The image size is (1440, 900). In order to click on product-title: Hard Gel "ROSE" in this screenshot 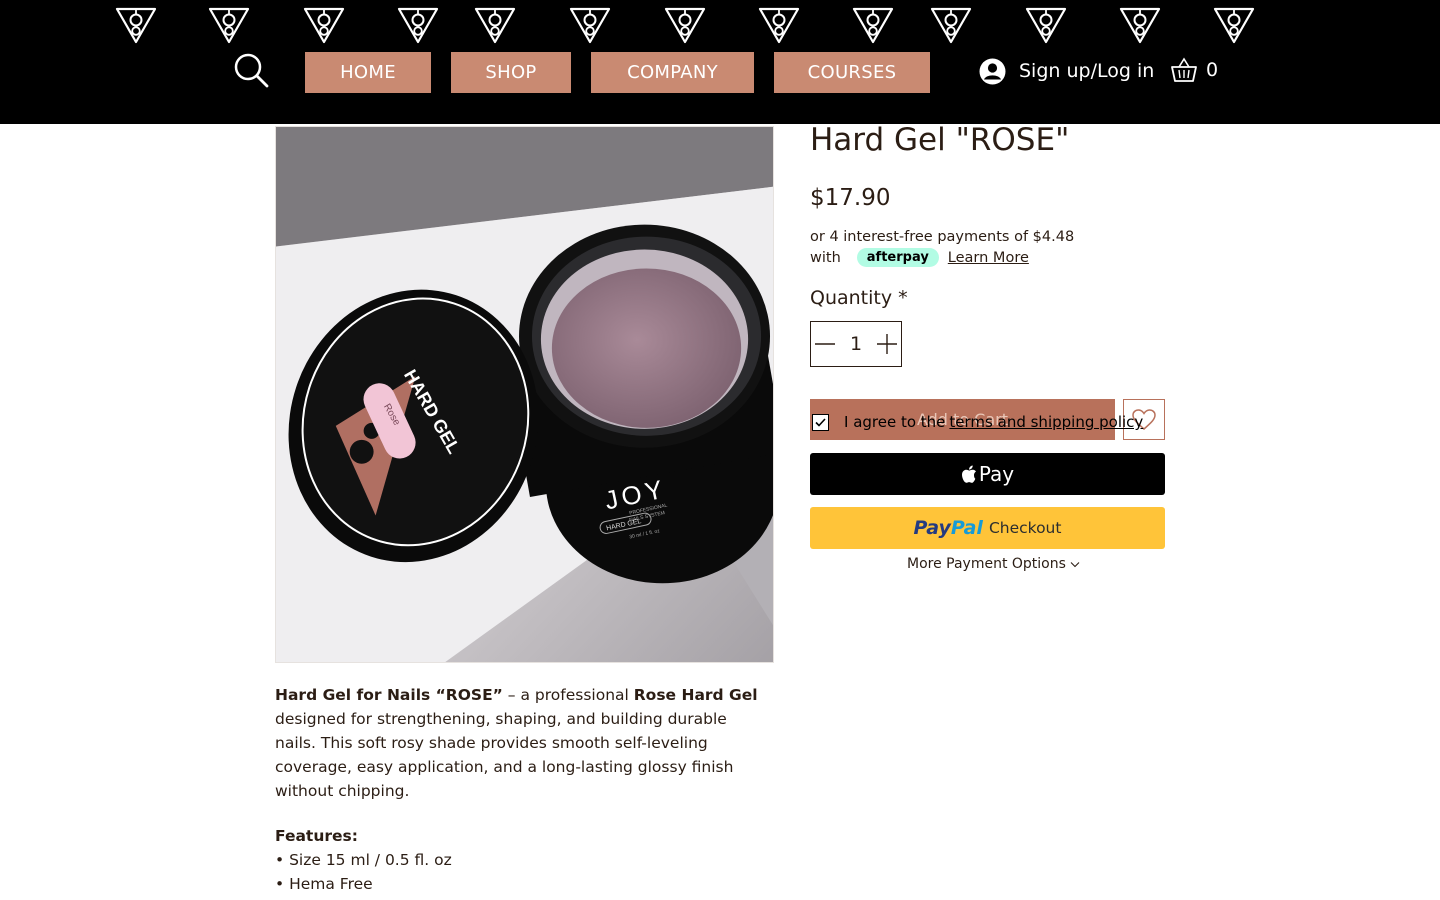, I will do `click(940, 140)`.